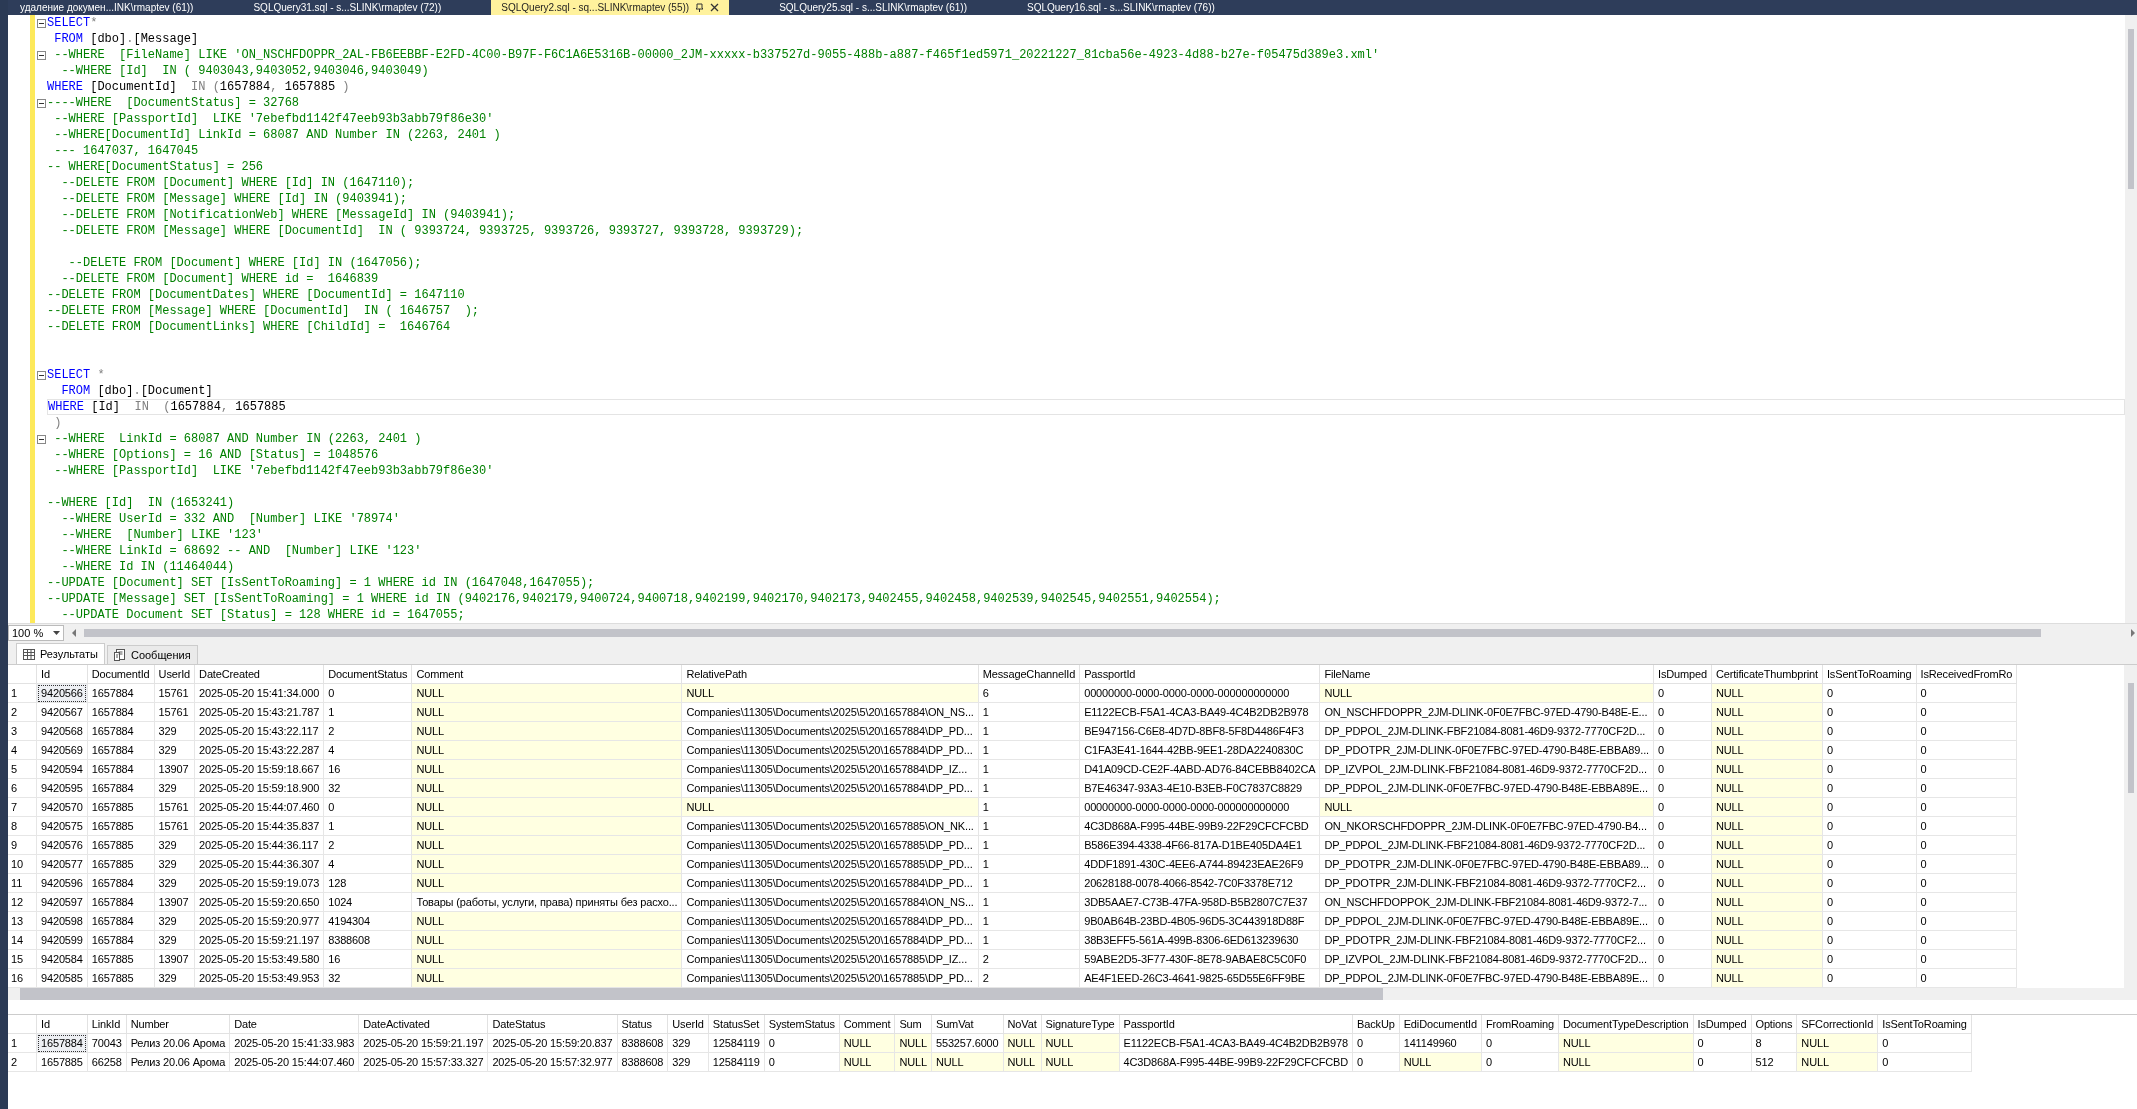 The height and width of the screenshot is (1109, 2137). What do you see at coordinates (259, 845) in the screenshot?
I see `table-cell: 2025-05-20 15:44:36.117` at bounding box center [259, 845].